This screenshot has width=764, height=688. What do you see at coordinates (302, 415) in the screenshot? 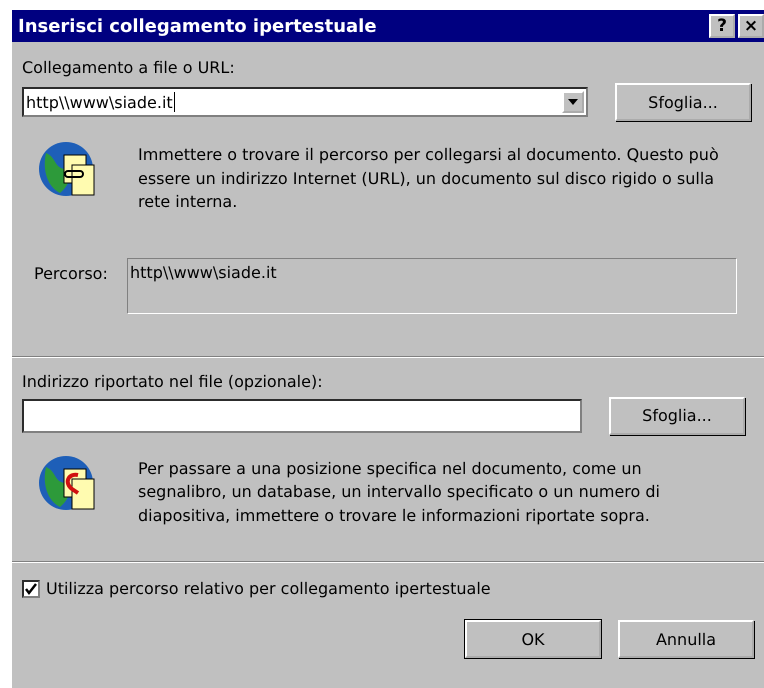
I see `input-field` at bounding box center [302, 415].